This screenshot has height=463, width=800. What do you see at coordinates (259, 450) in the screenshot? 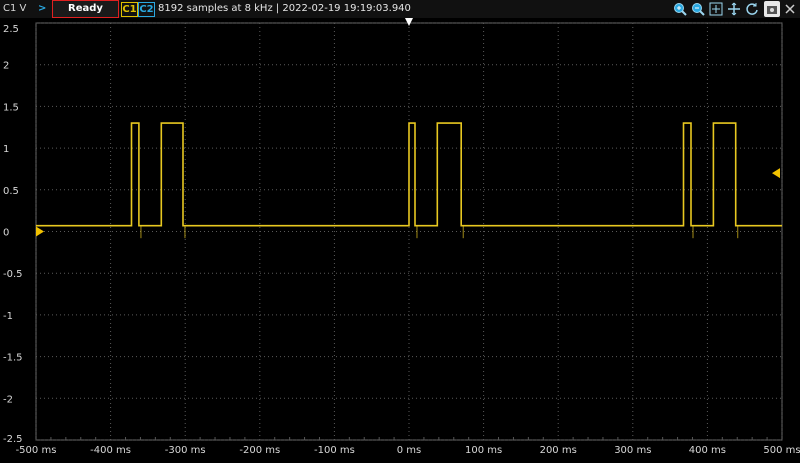
I see `x-tick-label: -200 ms` at bounding box center [259, 450].